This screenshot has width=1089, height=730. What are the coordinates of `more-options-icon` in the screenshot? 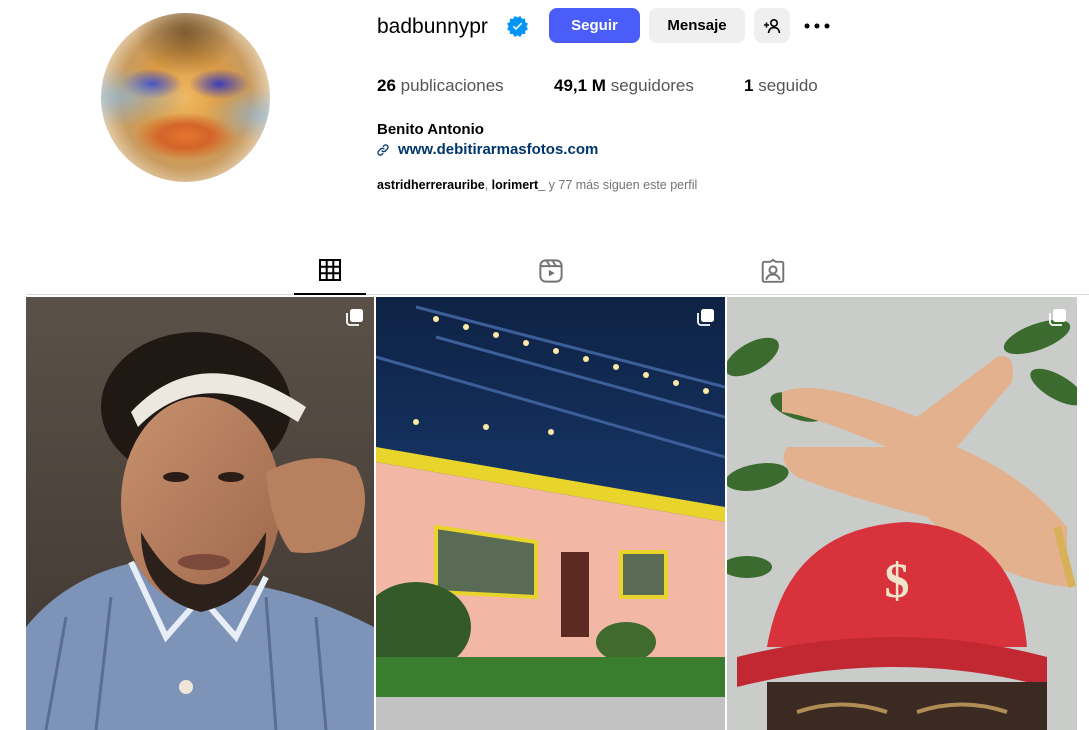 It's located at (817, 26).